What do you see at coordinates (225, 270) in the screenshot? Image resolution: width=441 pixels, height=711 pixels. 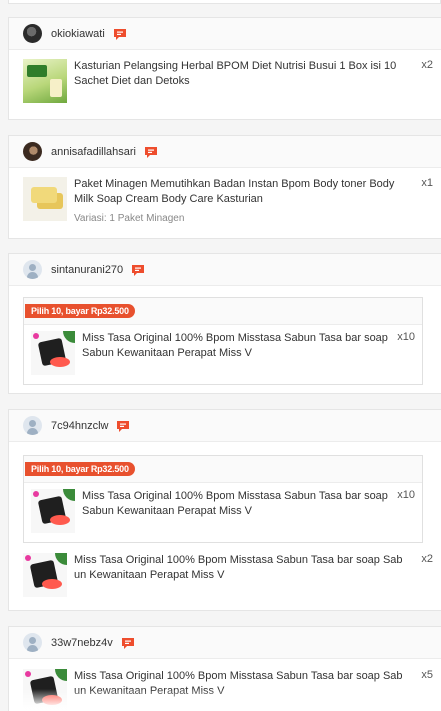 I see `order-buyer-header: sintanurani270` at bounding box center [225, 270].